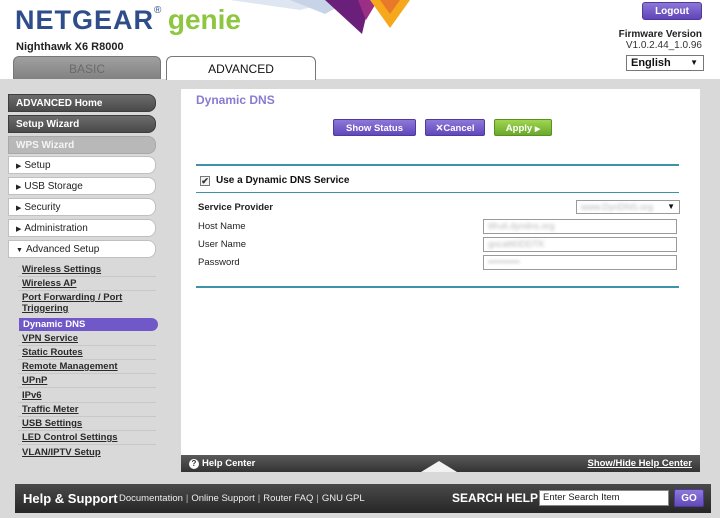  What do you see at coordinates (89, 269) in the screenshot?
I see `sidebar-item-wireless-settings: Wireless Settings` at bounding box center [89, 269].